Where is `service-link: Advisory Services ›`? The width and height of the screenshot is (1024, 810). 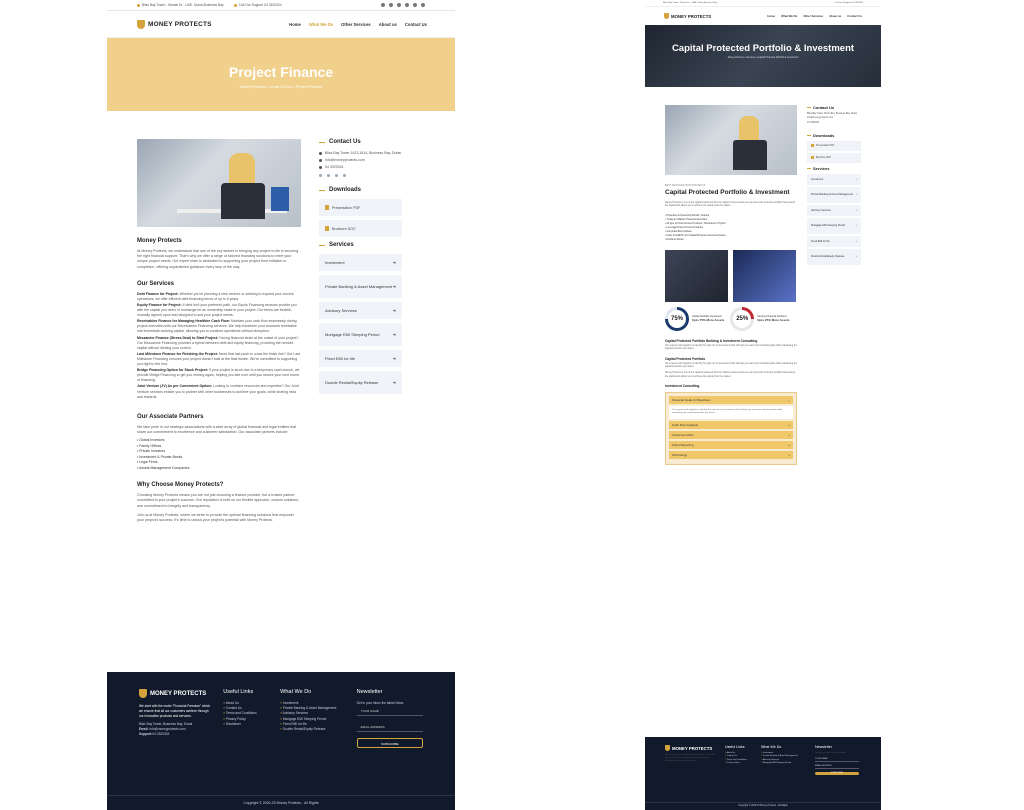
service-link: Advisory Services › is located at coordinates (834, 210).